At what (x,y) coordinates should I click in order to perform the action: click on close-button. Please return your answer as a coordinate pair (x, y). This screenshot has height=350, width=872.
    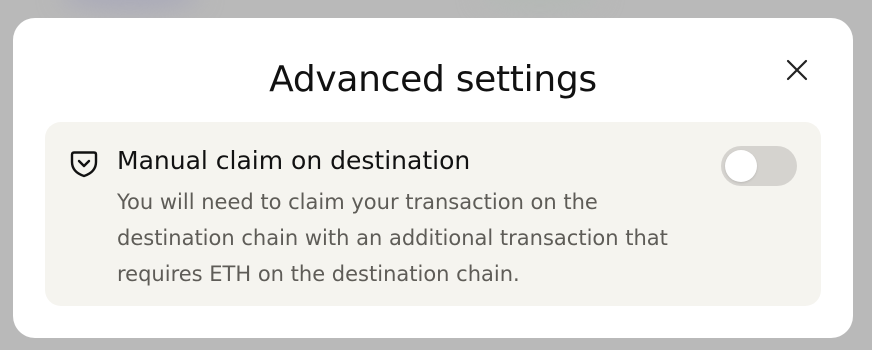
    Looking at the image, I should click on (797, 70).